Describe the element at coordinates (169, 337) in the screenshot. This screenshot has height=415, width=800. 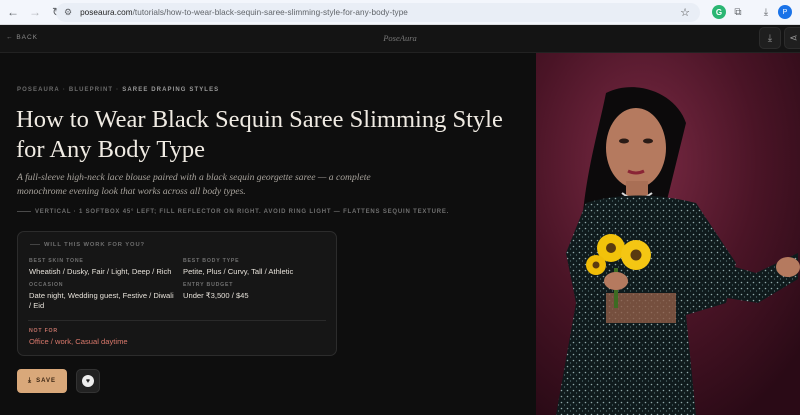
I see `not-for-field: NOT FOR Office / work, Casual daytime` at that location.